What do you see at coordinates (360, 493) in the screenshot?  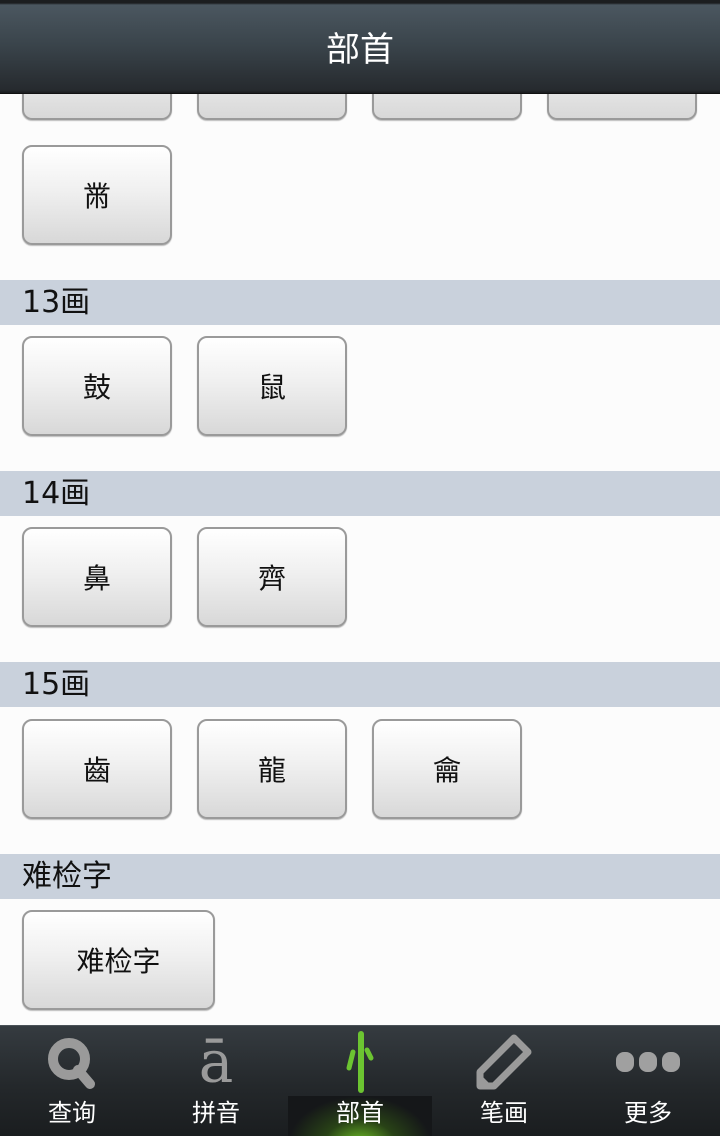 I see `section-header-14-strokes: 14画` at bounding box center [360, 493].